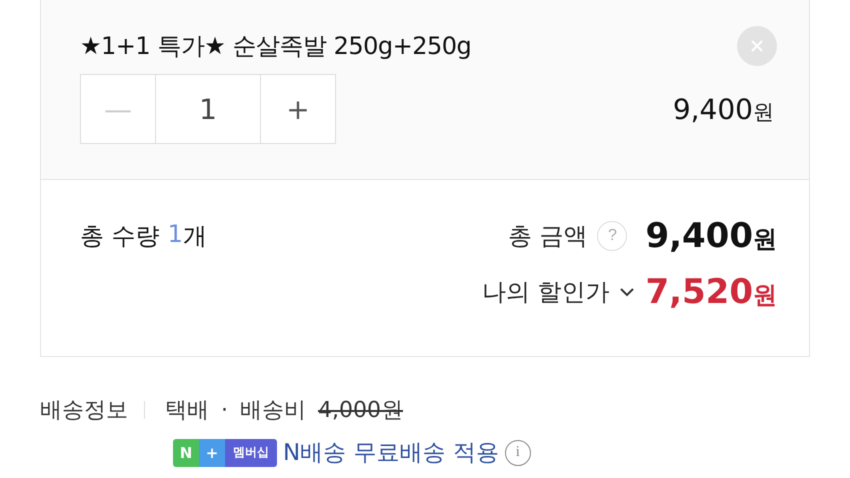  Describe the element at coordinates (194, 236) in the screenshot. I see `quantity-unit: 개` at that location.